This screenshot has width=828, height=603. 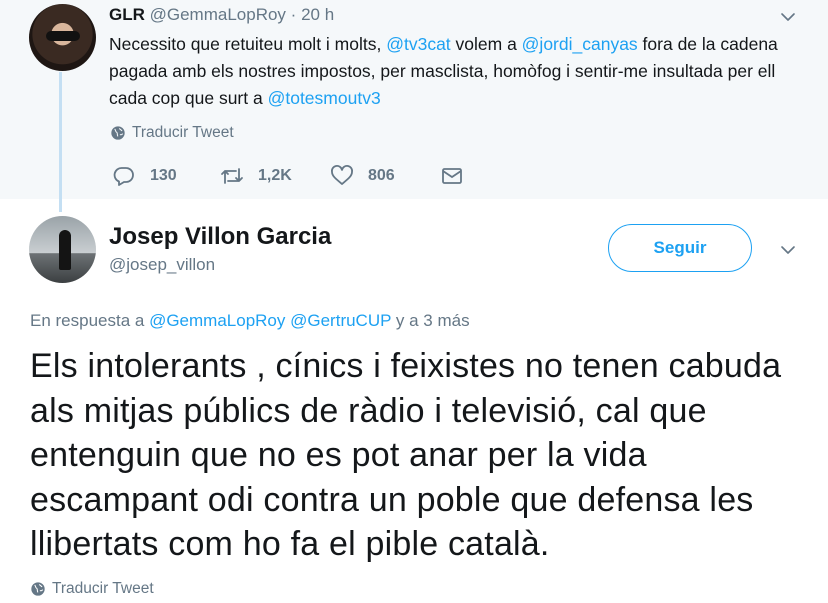 I want to click on mention-link: @tv3cat, so click(x=418, y=44).